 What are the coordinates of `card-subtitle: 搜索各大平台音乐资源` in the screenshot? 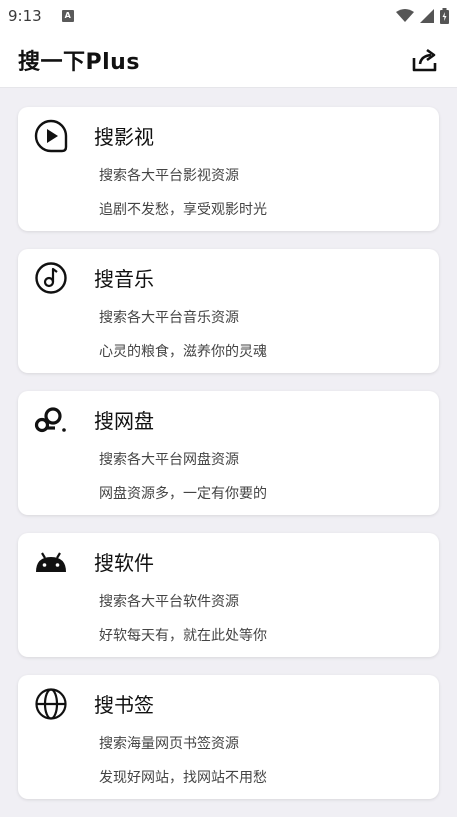 It's located at (169, 318).